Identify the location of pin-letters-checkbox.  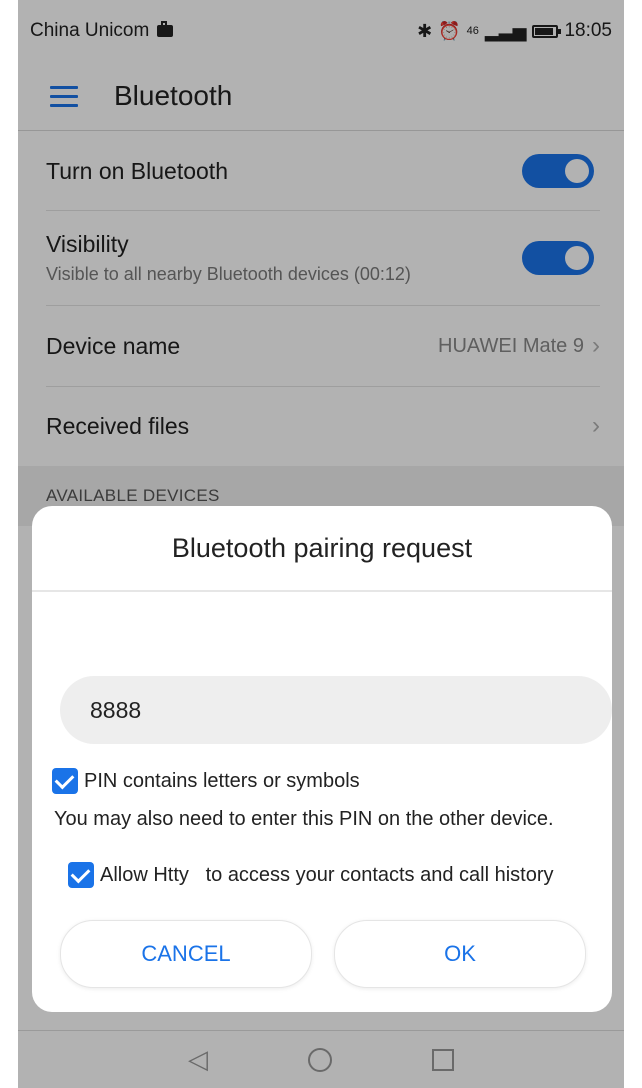
(65, 781).